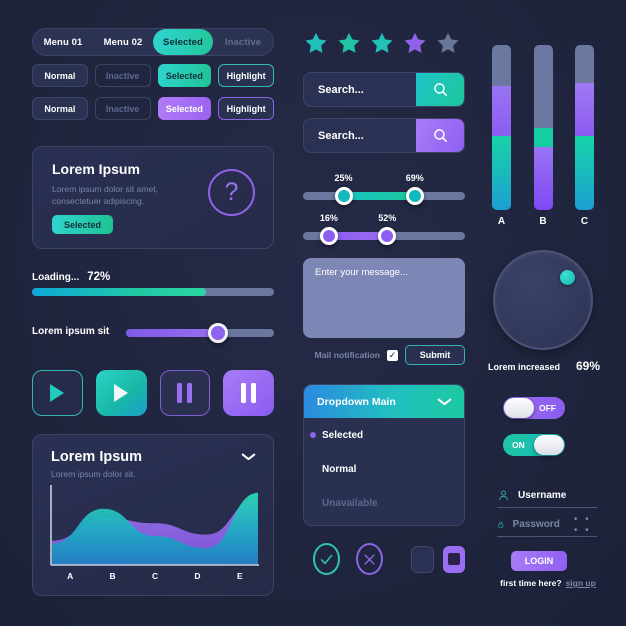 The height and width of the screenshot is (626, 626). What do you see at coordinates (440, 135) in the screenshot?
I see `search-button-purple` at bounding box center [440, 135].